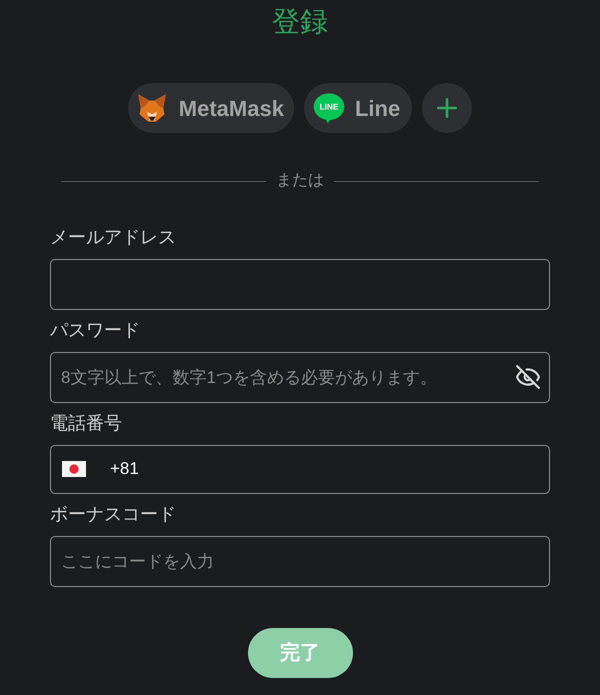  Describe the element at coordinates (74, 469) in the screenshot. I see `flag-icon` at that location.